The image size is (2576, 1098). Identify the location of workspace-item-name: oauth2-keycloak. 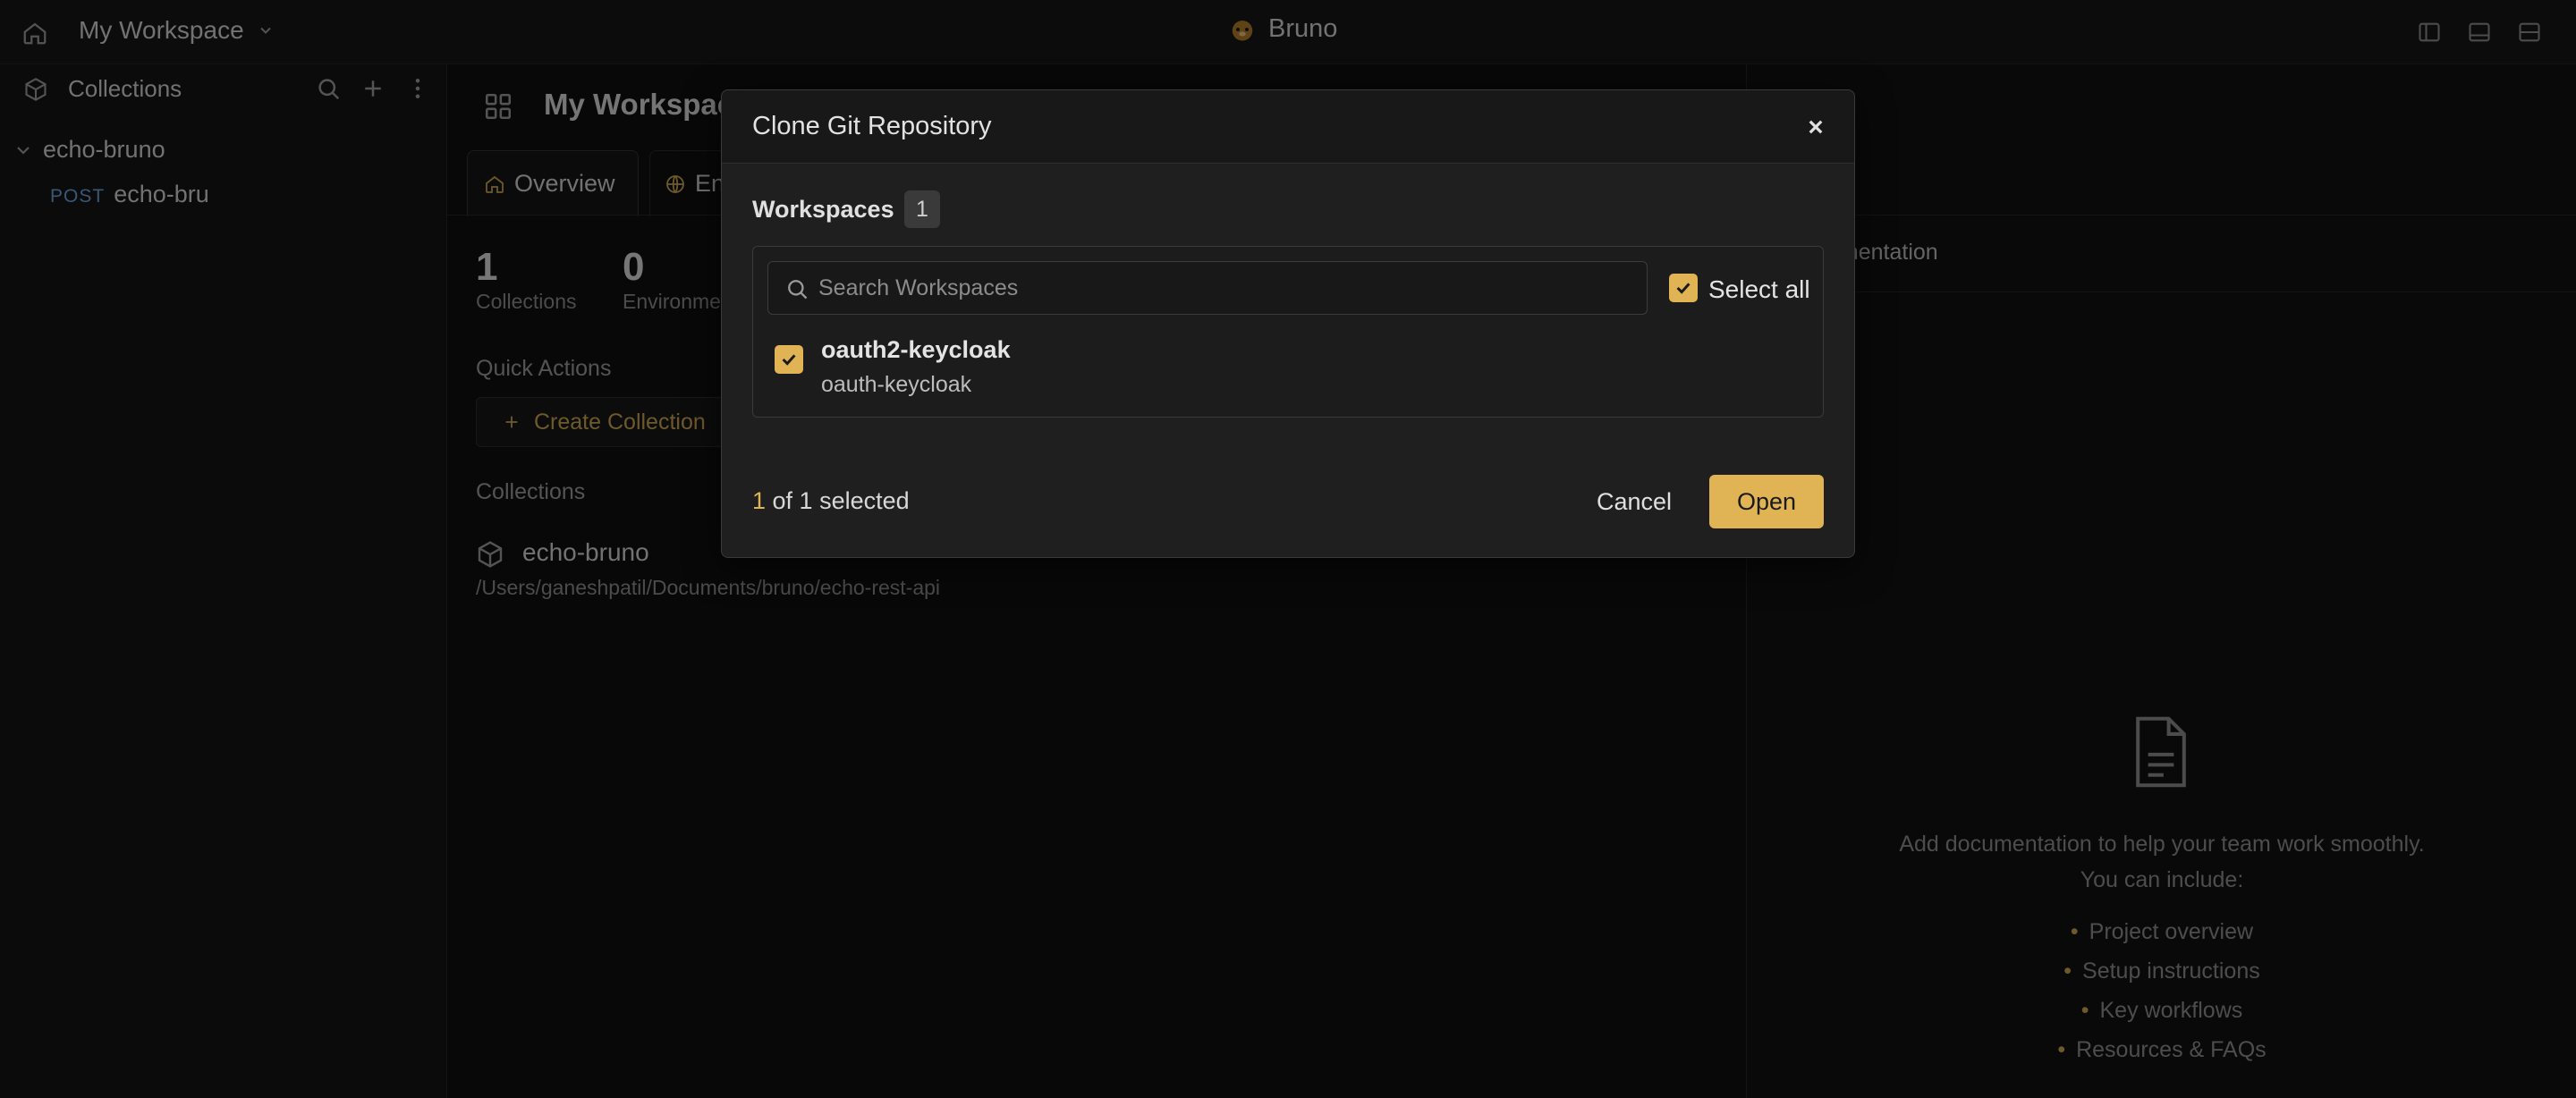
(916, 349).